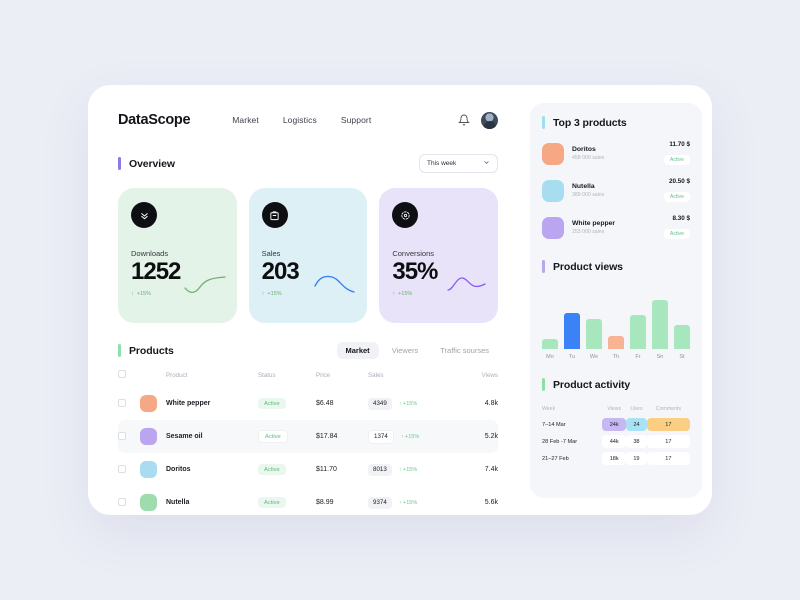  Describe the element at coordinates (472, 436) in the screenshot. I see `views-cell: 5.2k` at that location.